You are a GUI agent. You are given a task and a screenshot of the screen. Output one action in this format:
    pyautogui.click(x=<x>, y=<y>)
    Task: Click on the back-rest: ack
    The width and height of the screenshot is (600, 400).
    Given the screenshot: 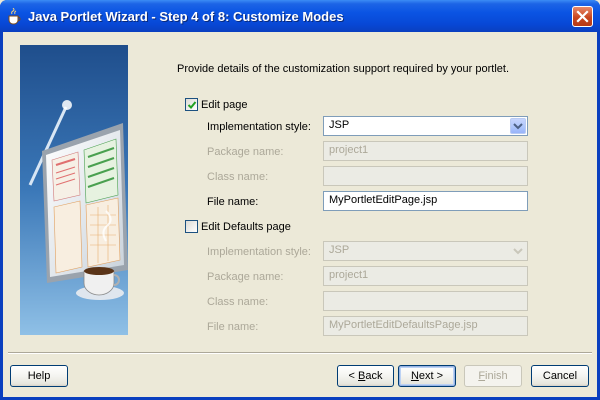 What is the action you would take?
    pyautogui.click(x=374, y=376)
    